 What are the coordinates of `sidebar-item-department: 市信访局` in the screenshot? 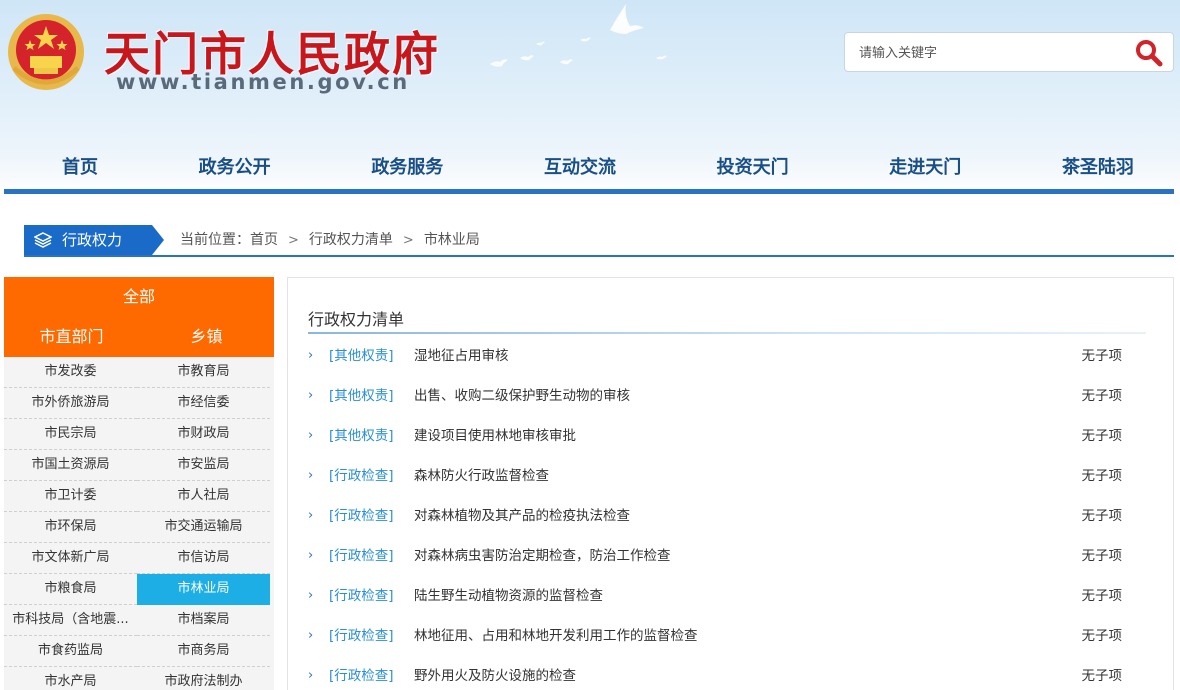 It's located at (203, 558).